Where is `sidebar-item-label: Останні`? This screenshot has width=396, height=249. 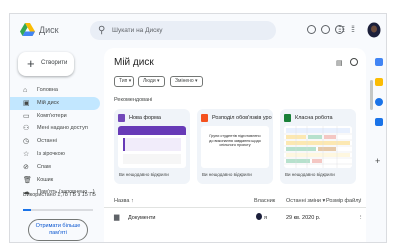 sidebar-item-label: Останні is located at coordinates (47, 141).